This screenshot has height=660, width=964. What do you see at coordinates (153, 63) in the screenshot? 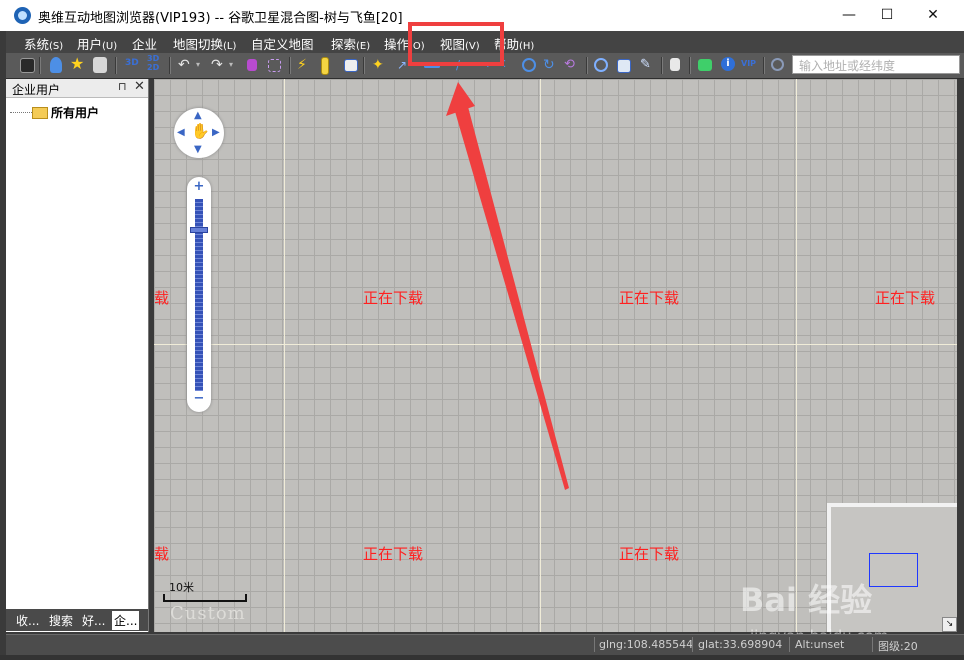
I see `3d-2d-toggle-button: 3D 2D` at bounding box center [153, 63].